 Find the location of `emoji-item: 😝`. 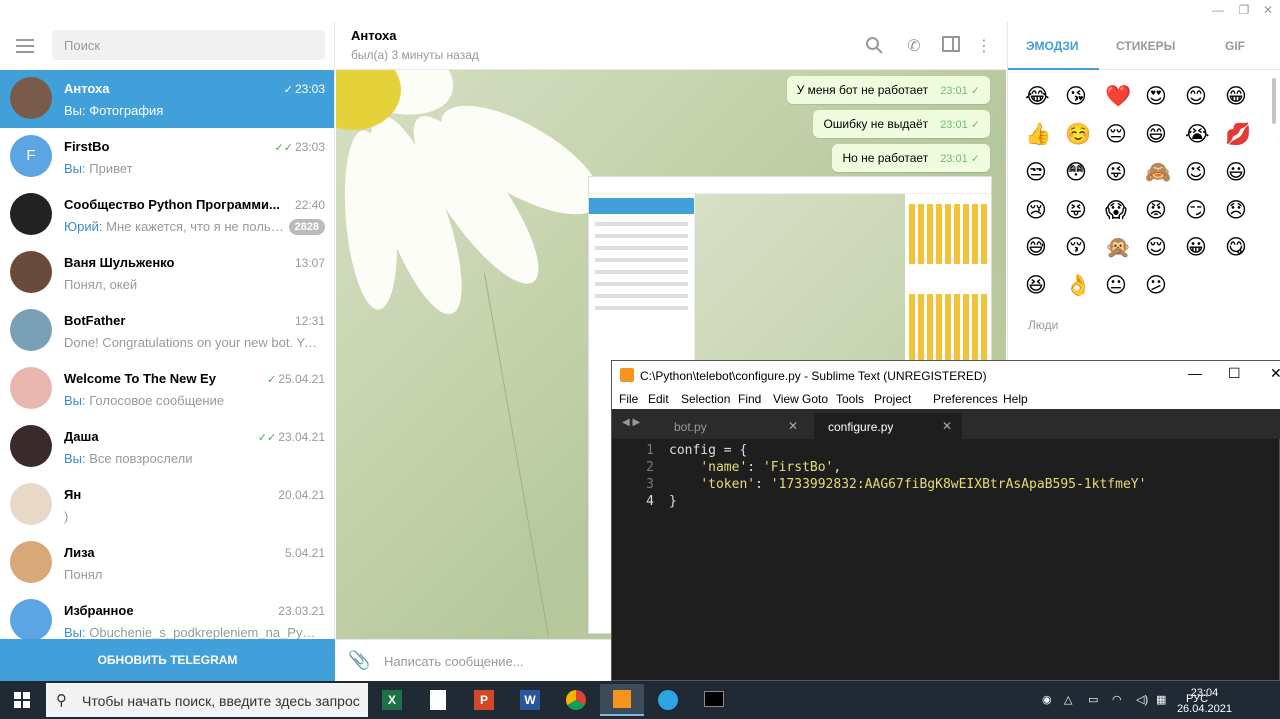

emoji-item: 😝 is located at coordinates (1085, 216).